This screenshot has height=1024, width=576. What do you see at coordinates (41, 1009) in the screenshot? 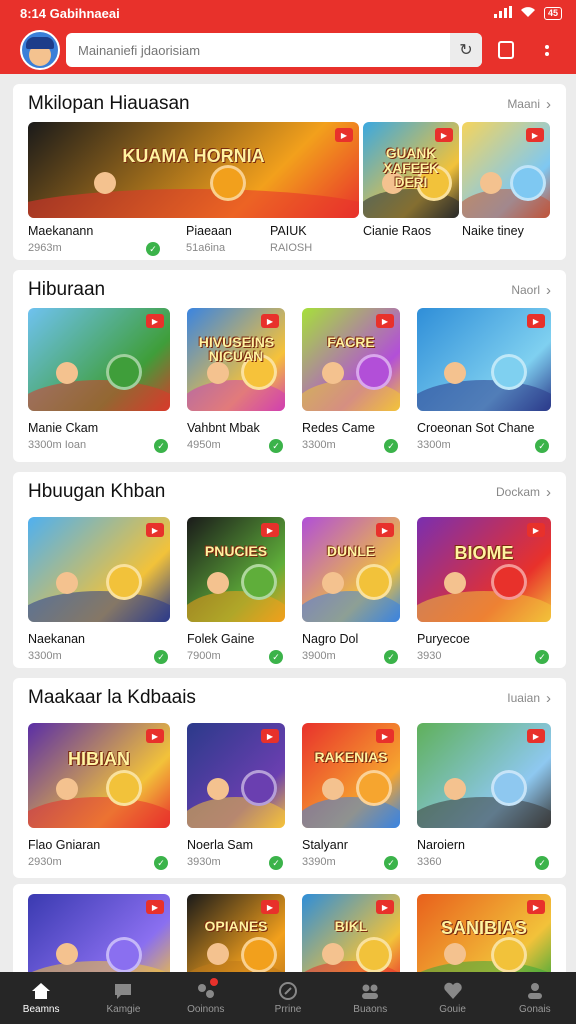
I see `nav-label: Beamns` at bounding box center [41, 1009].